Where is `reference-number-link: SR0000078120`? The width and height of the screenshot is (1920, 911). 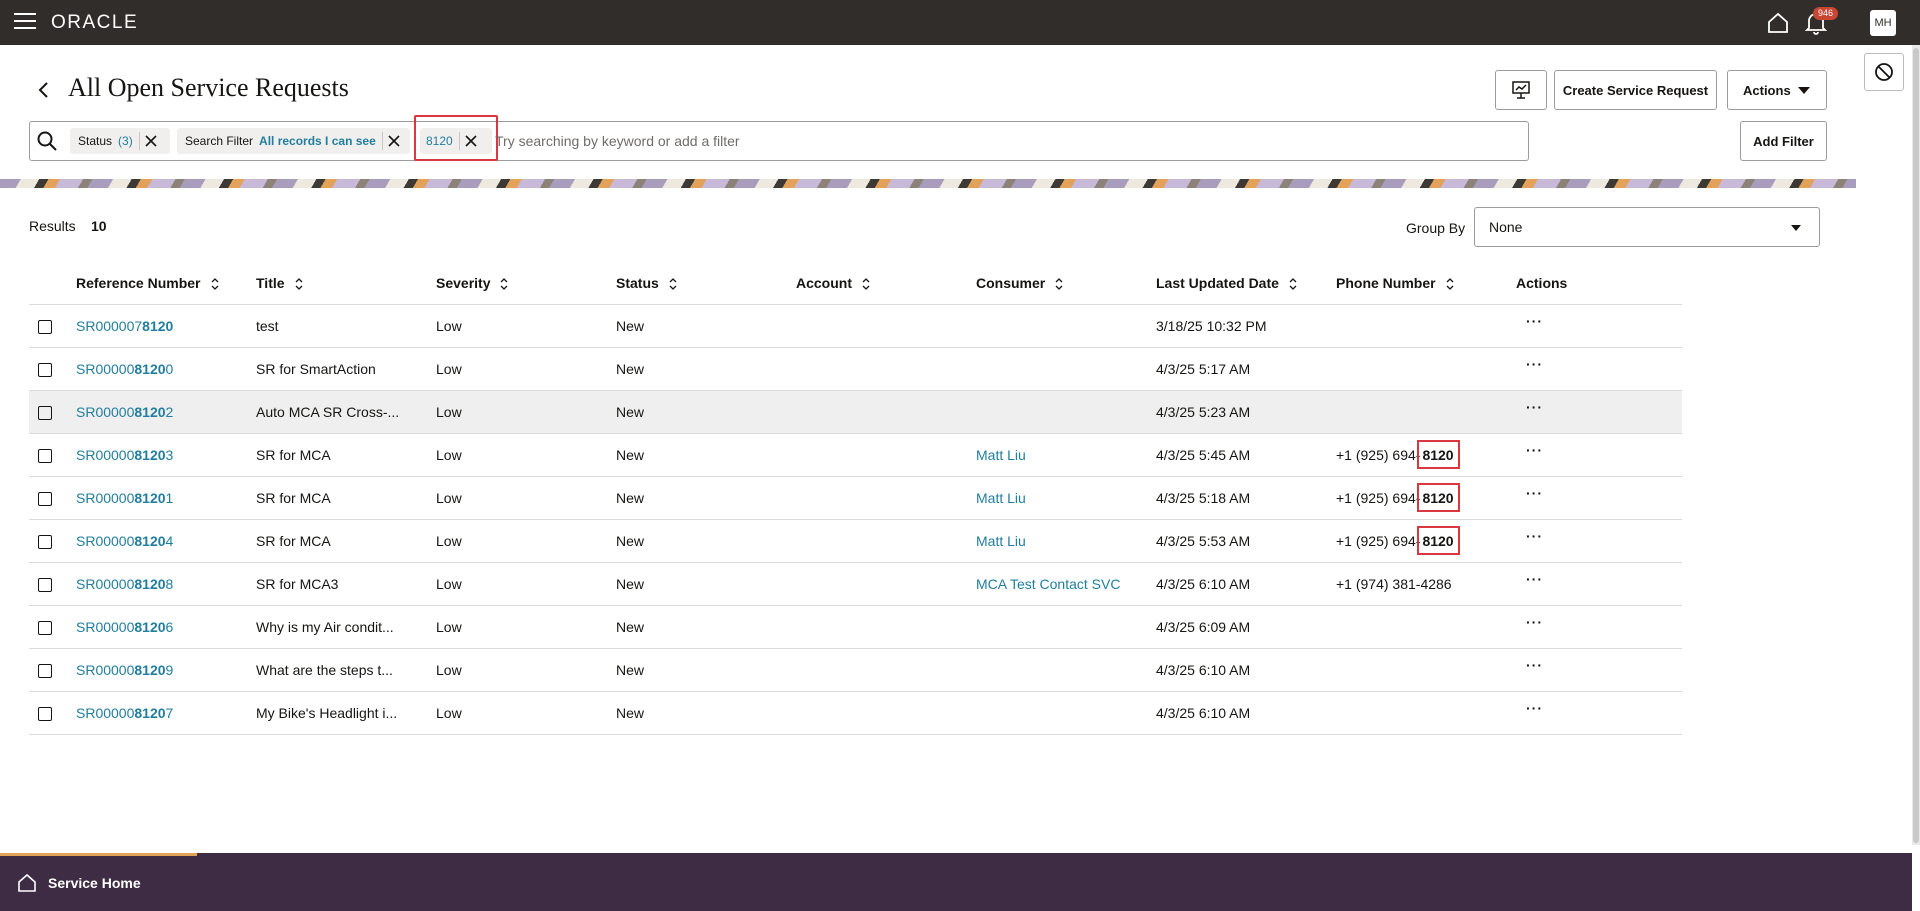
reference-number-link: SR0000078120 is located at coordinates (124, 326).